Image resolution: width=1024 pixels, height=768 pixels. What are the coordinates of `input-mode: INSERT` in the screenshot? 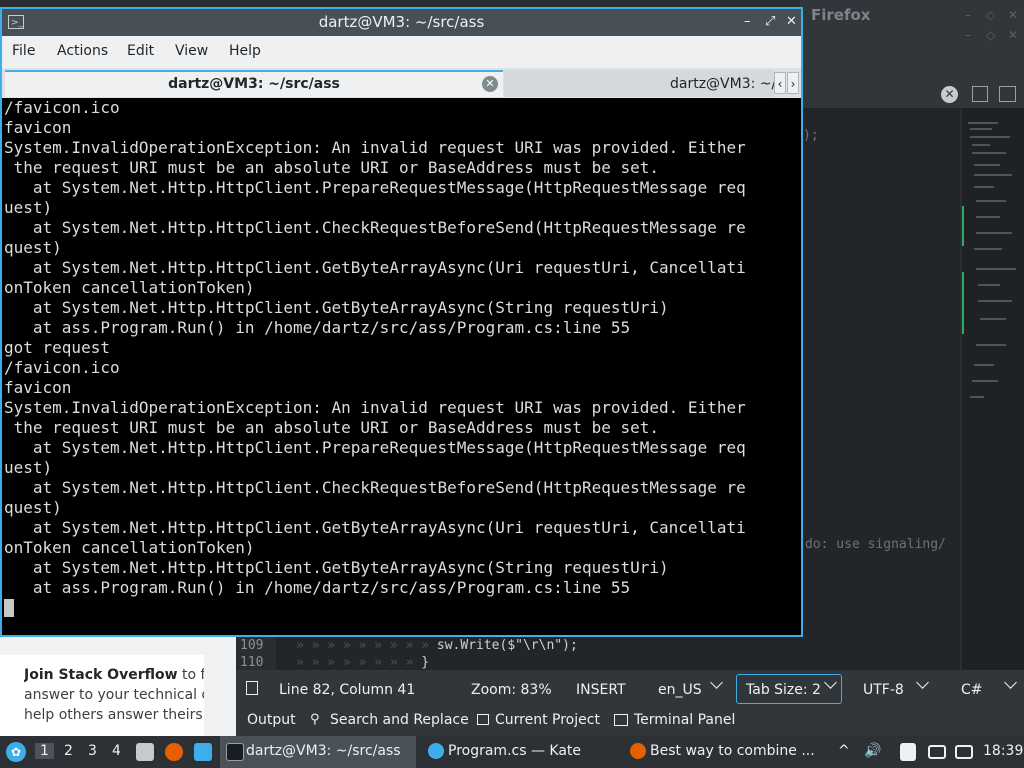 It's located at (601, 690).